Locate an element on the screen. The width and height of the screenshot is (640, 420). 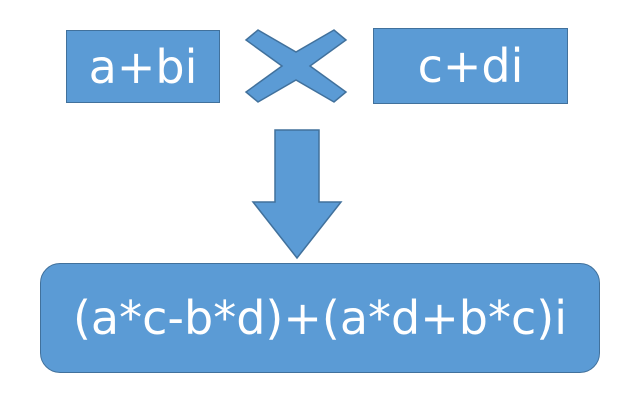
operand-right-label: c+di is located at coordinates (470, 66).